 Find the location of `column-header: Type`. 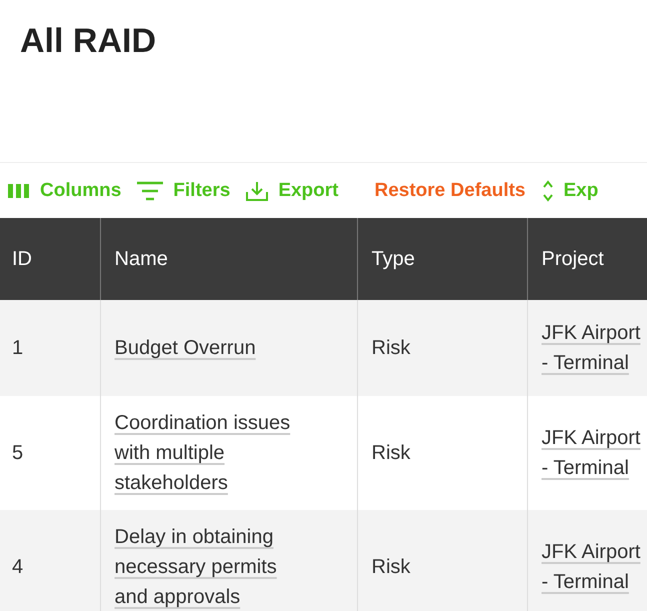

column-header: Type is located at coordinates (442, 259).